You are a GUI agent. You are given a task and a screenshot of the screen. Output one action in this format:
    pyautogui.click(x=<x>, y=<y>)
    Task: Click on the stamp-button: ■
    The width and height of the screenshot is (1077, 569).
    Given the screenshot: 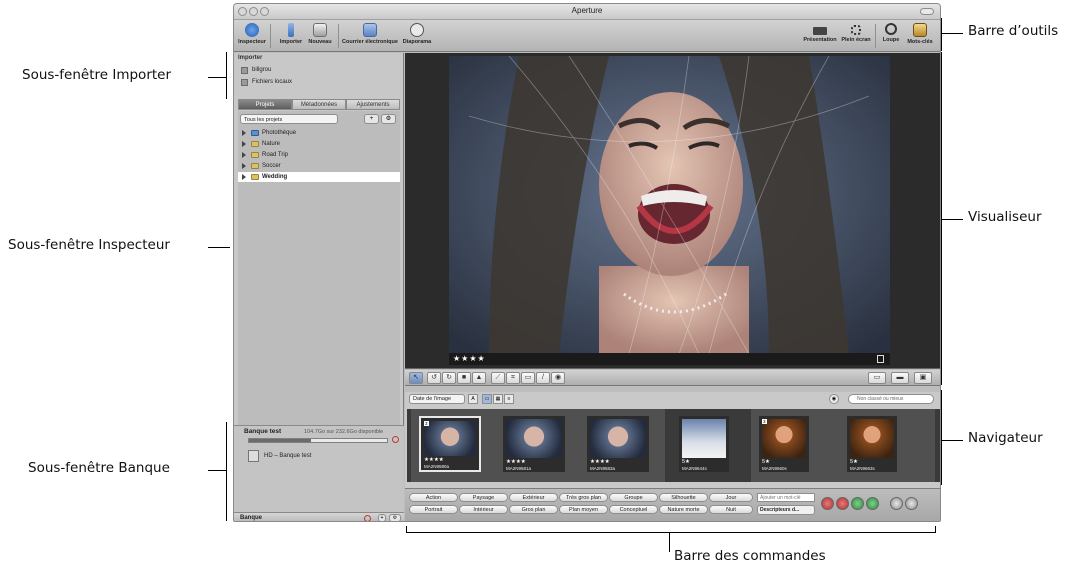 What is the action you would take?
    pyautogui.click(x=464, y=378)
    